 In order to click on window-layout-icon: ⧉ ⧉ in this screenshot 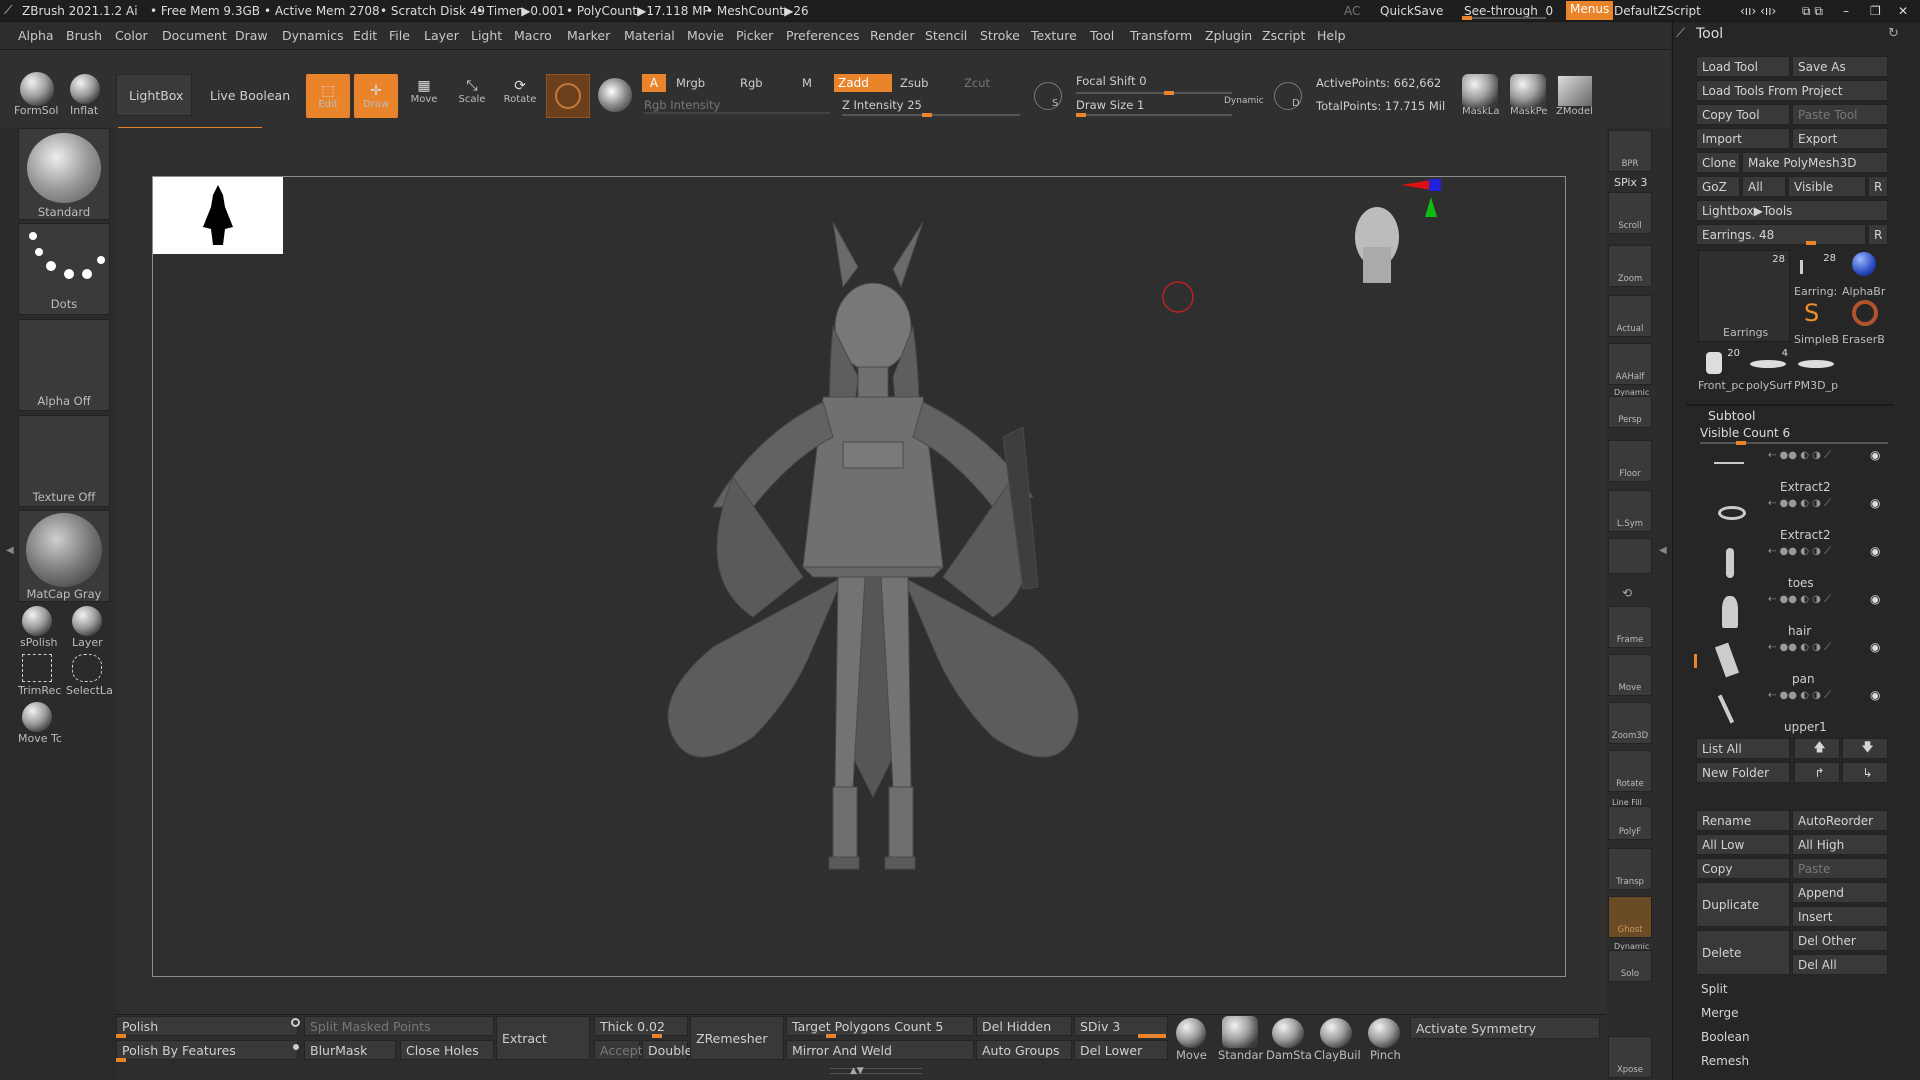, I will do `click(1812, 11)`.